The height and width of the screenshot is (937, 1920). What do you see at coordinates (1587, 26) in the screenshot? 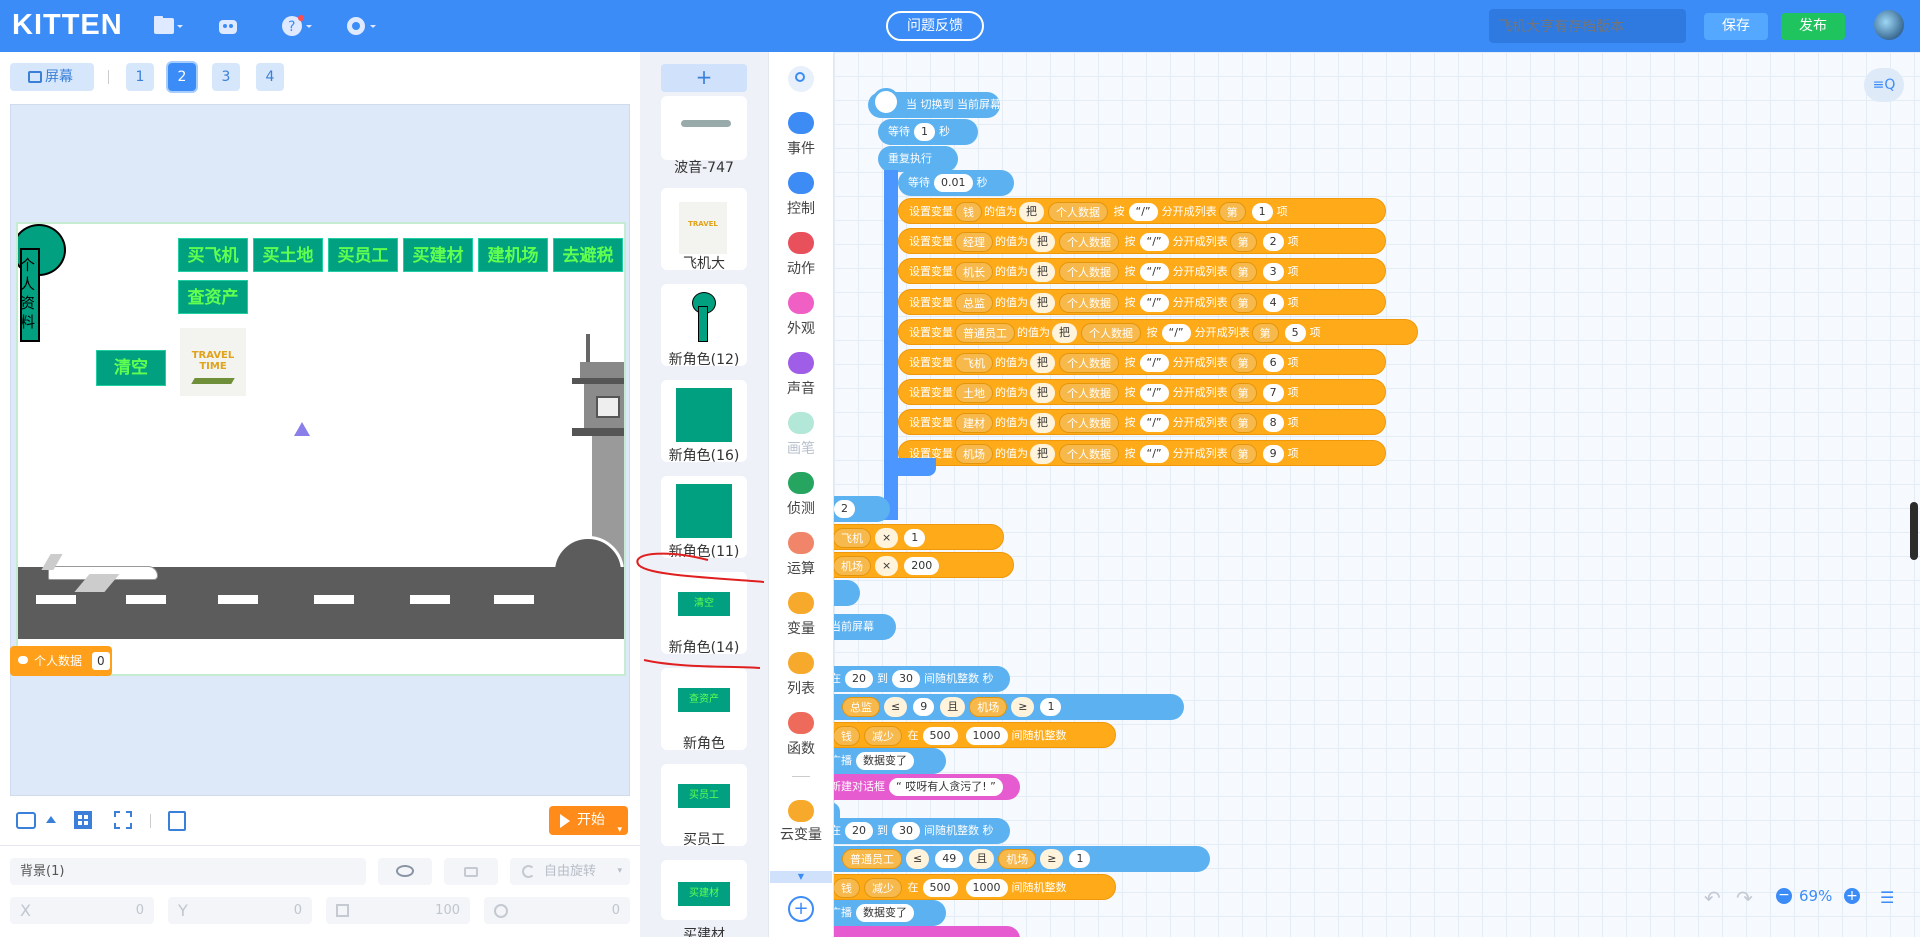
I see `project-title-input` at bounding box center [1587, 26].